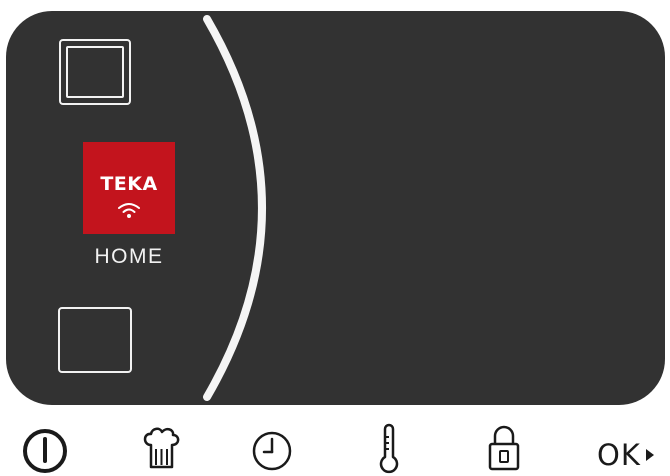 The width and height of the screenshot is (670, 476). What do you see at coordinates (161, 450) in the screenshot?
I see `chef-hat-icon` at bounding box center [161, 450].